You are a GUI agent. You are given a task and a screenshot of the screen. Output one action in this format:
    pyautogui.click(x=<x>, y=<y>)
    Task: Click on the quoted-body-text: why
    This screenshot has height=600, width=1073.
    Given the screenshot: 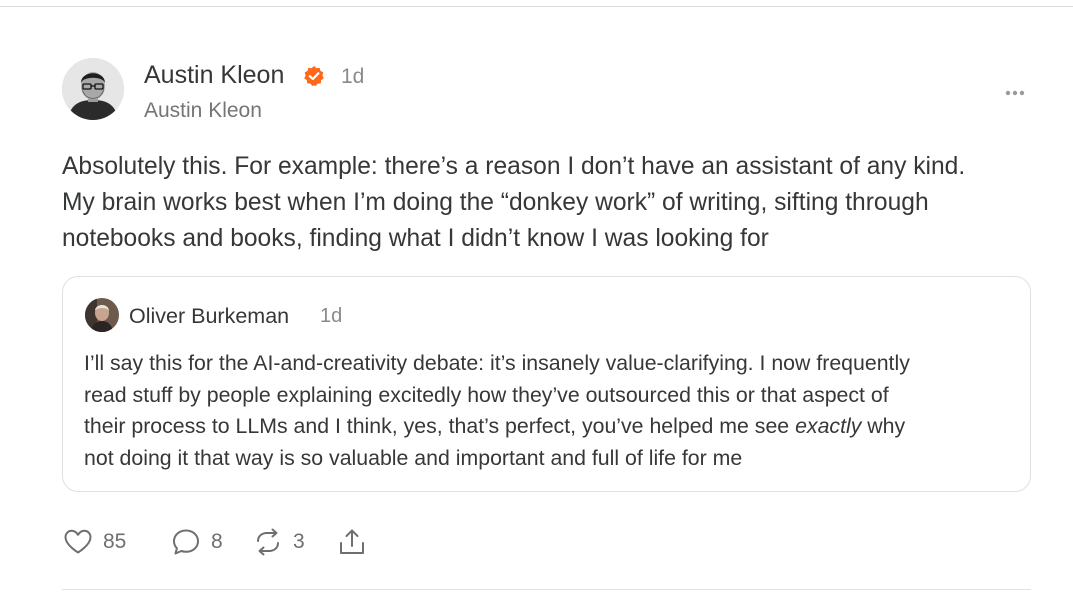 What is the action you would take?
    pyautogui.click(x=883, y=426)
    